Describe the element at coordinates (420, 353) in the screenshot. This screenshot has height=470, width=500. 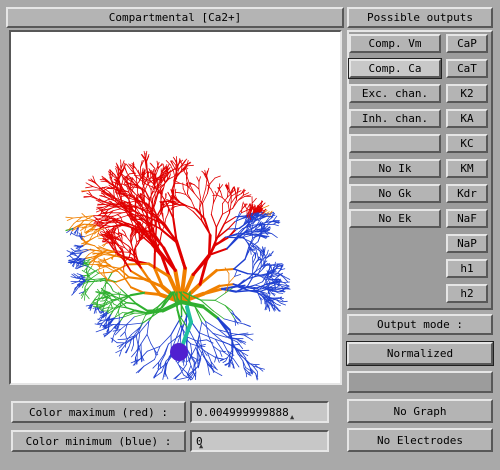
I see `output-mode-toggle: Normalized` at that location.